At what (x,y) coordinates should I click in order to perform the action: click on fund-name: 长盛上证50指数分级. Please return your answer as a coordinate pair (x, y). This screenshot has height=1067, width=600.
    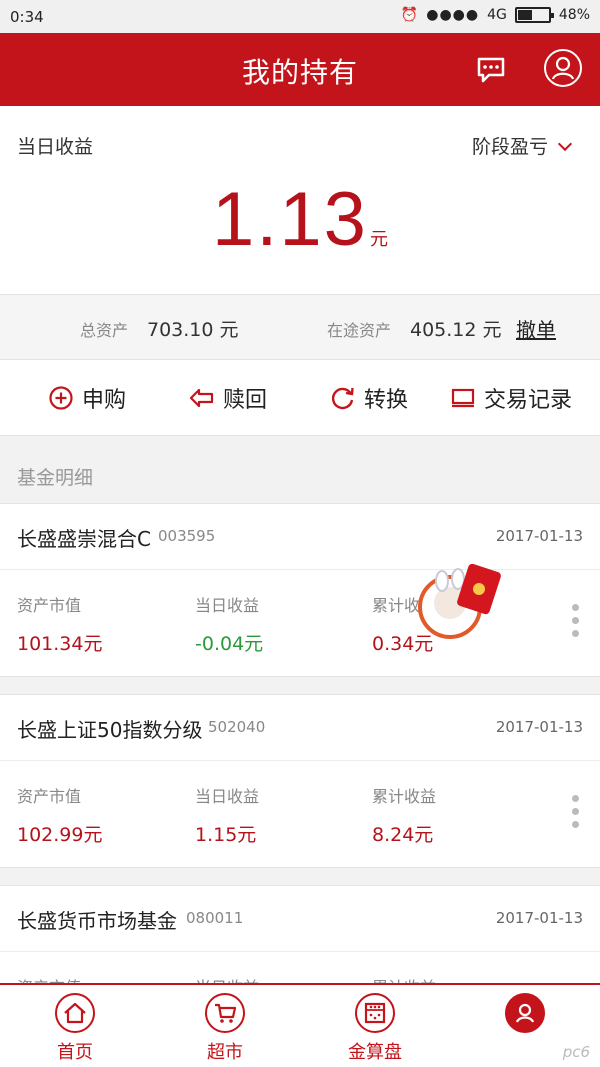
    Looking at the image, I should click on (110, 730).